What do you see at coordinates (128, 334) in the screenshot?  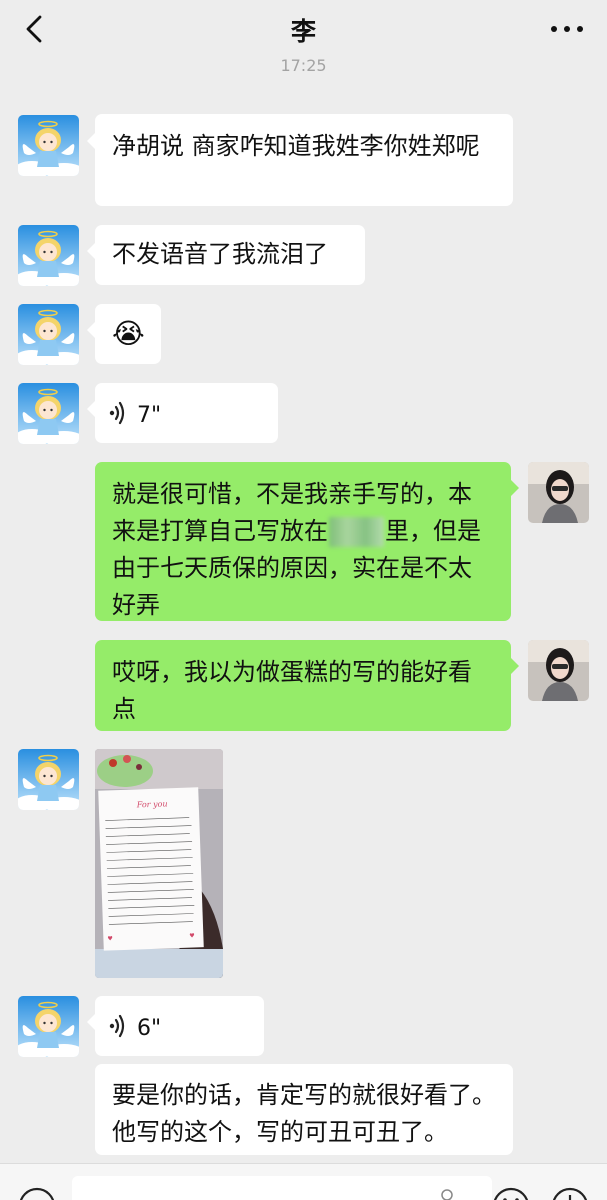 I see `emoji-bubble: 😭` at bounding box center [128, 334].